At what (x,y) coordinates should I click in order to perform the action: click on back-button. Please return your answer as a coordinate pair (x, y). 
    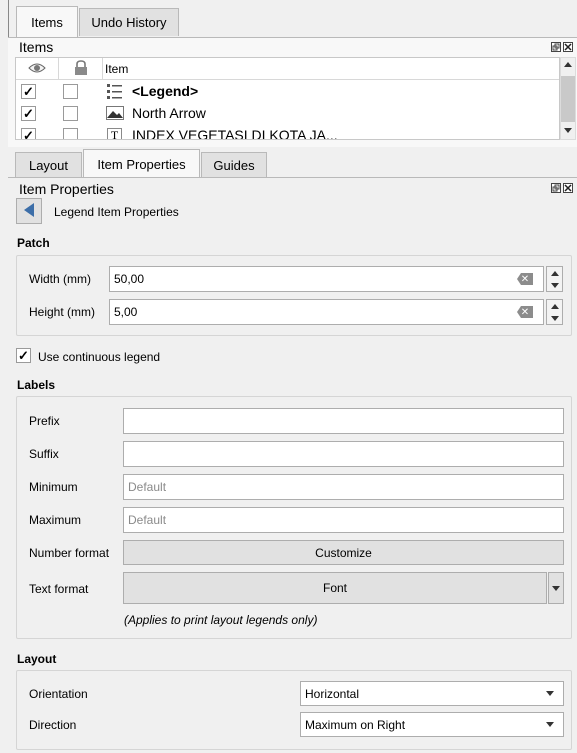
    Looking at the image, I should click on (29, 211).